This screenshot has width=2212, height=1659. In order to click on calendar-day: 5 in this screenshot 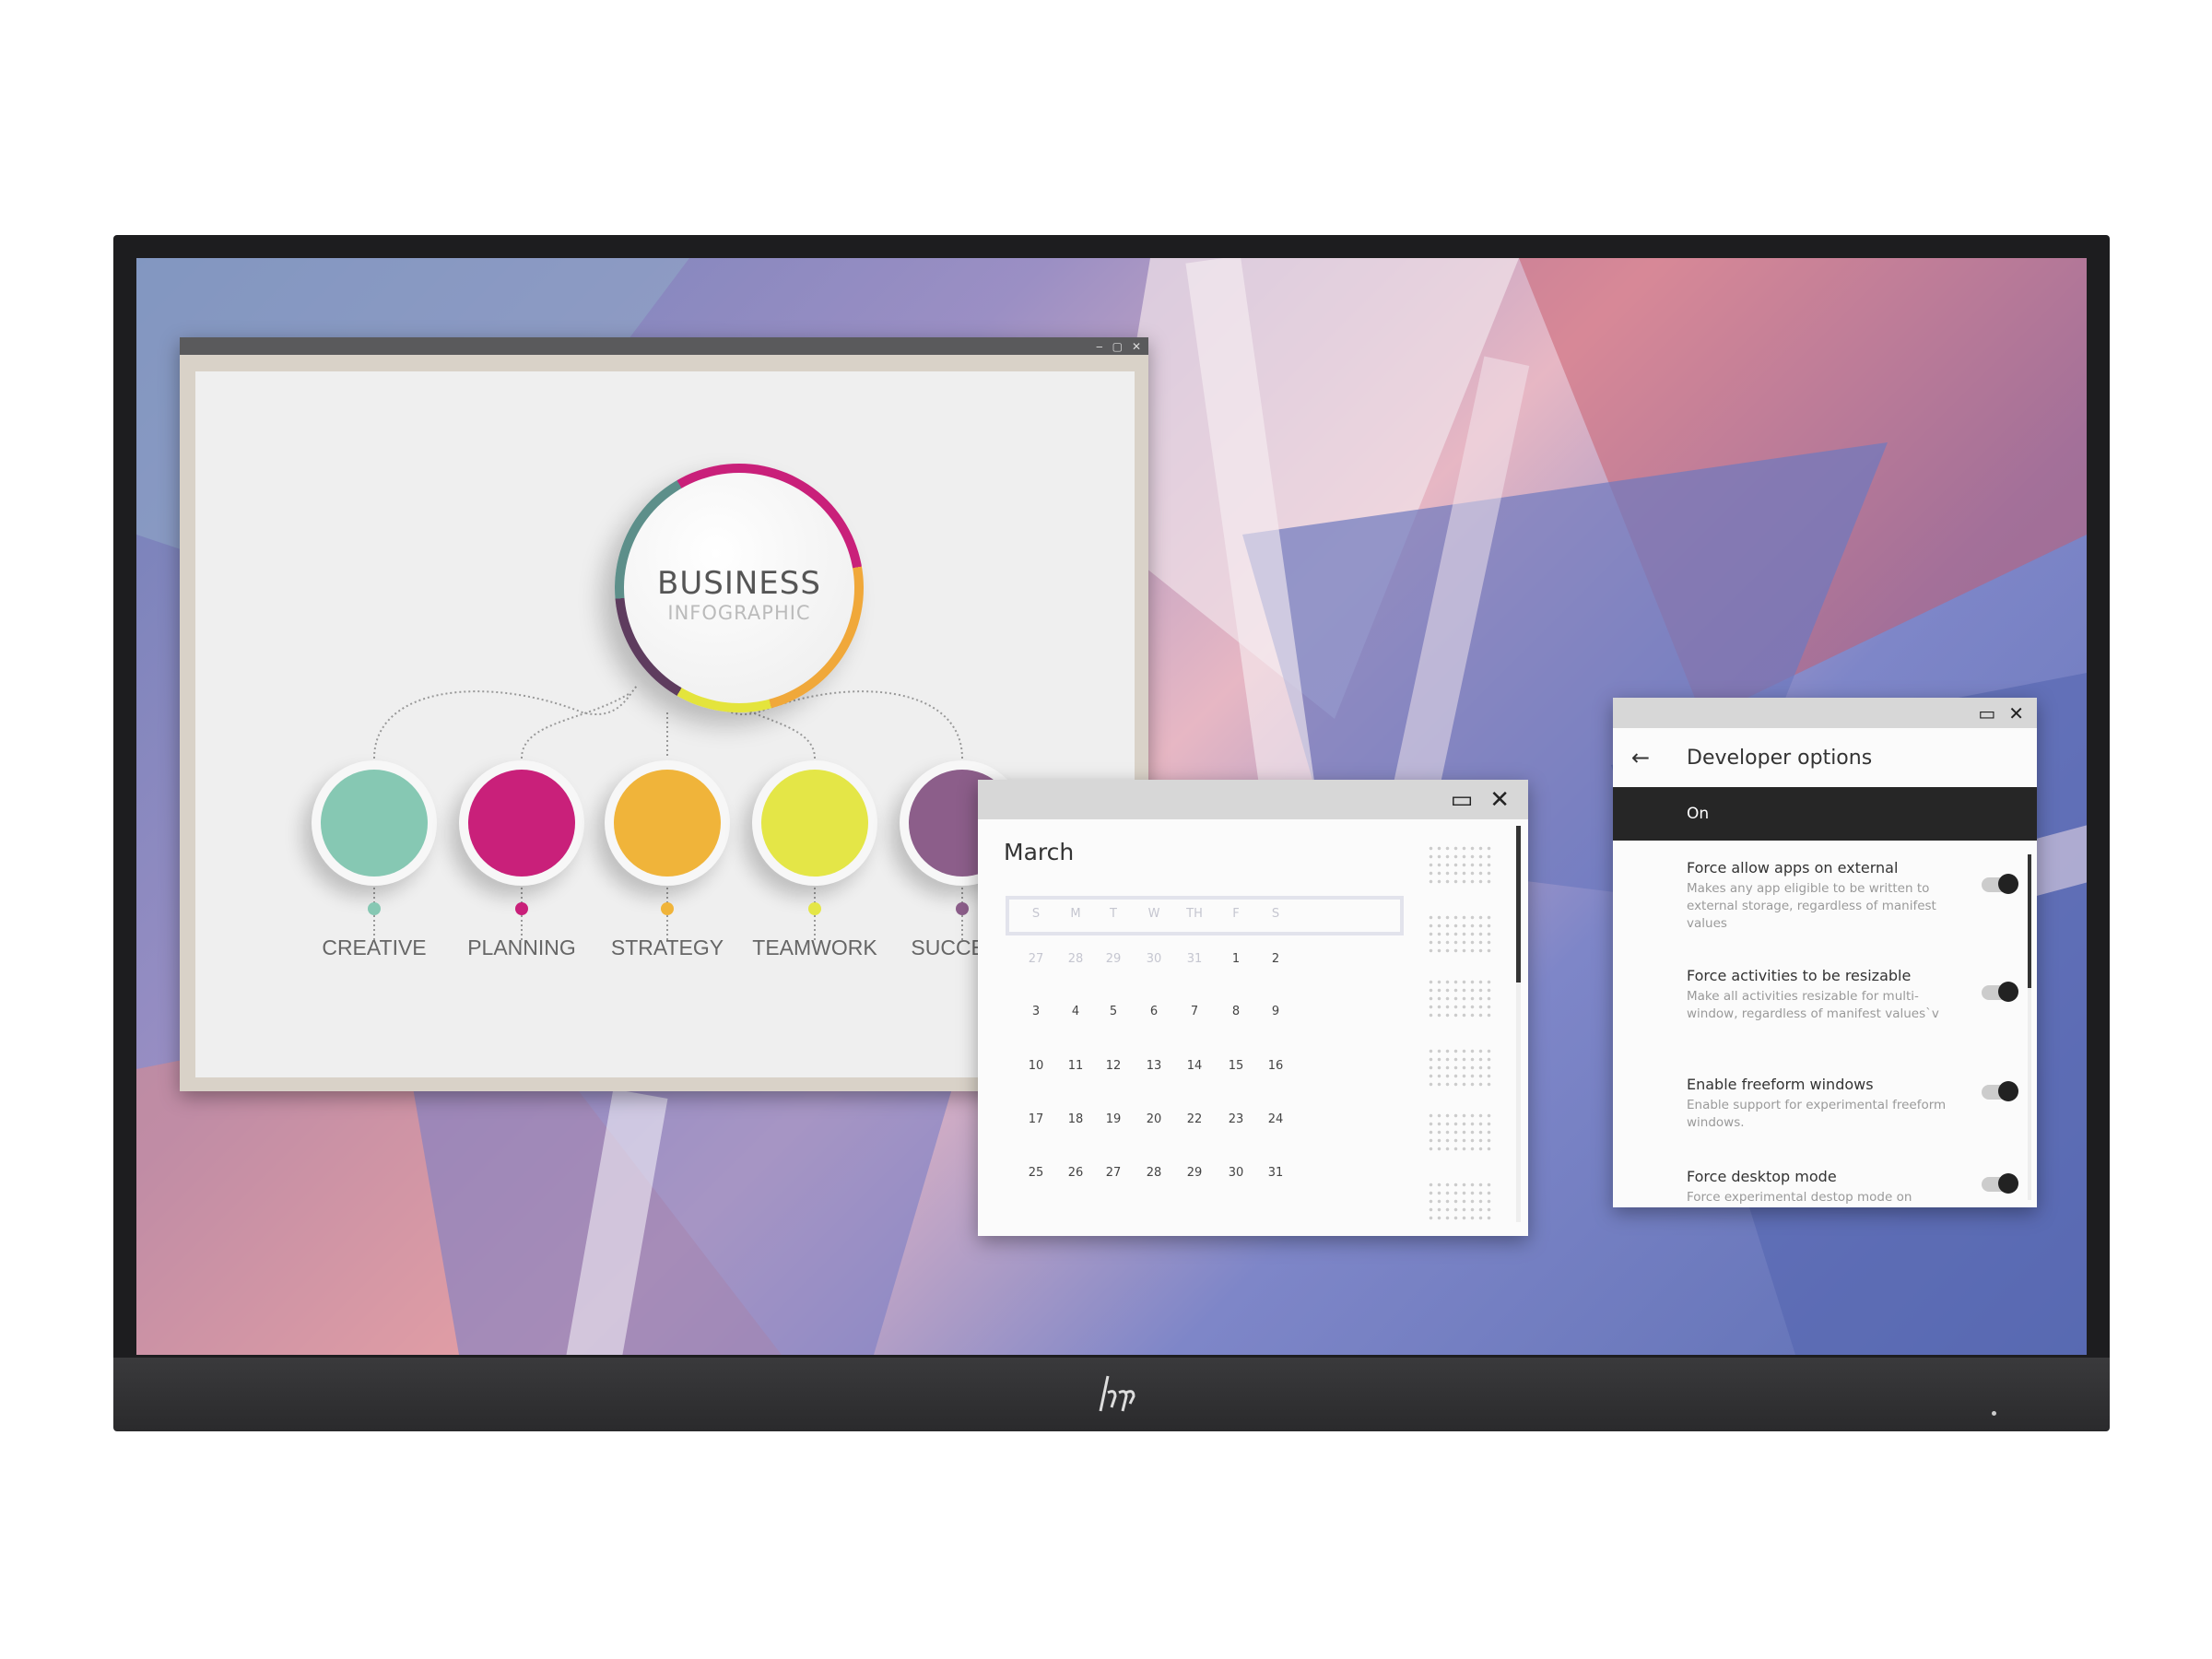, I will do `click(1113, 1011)`.